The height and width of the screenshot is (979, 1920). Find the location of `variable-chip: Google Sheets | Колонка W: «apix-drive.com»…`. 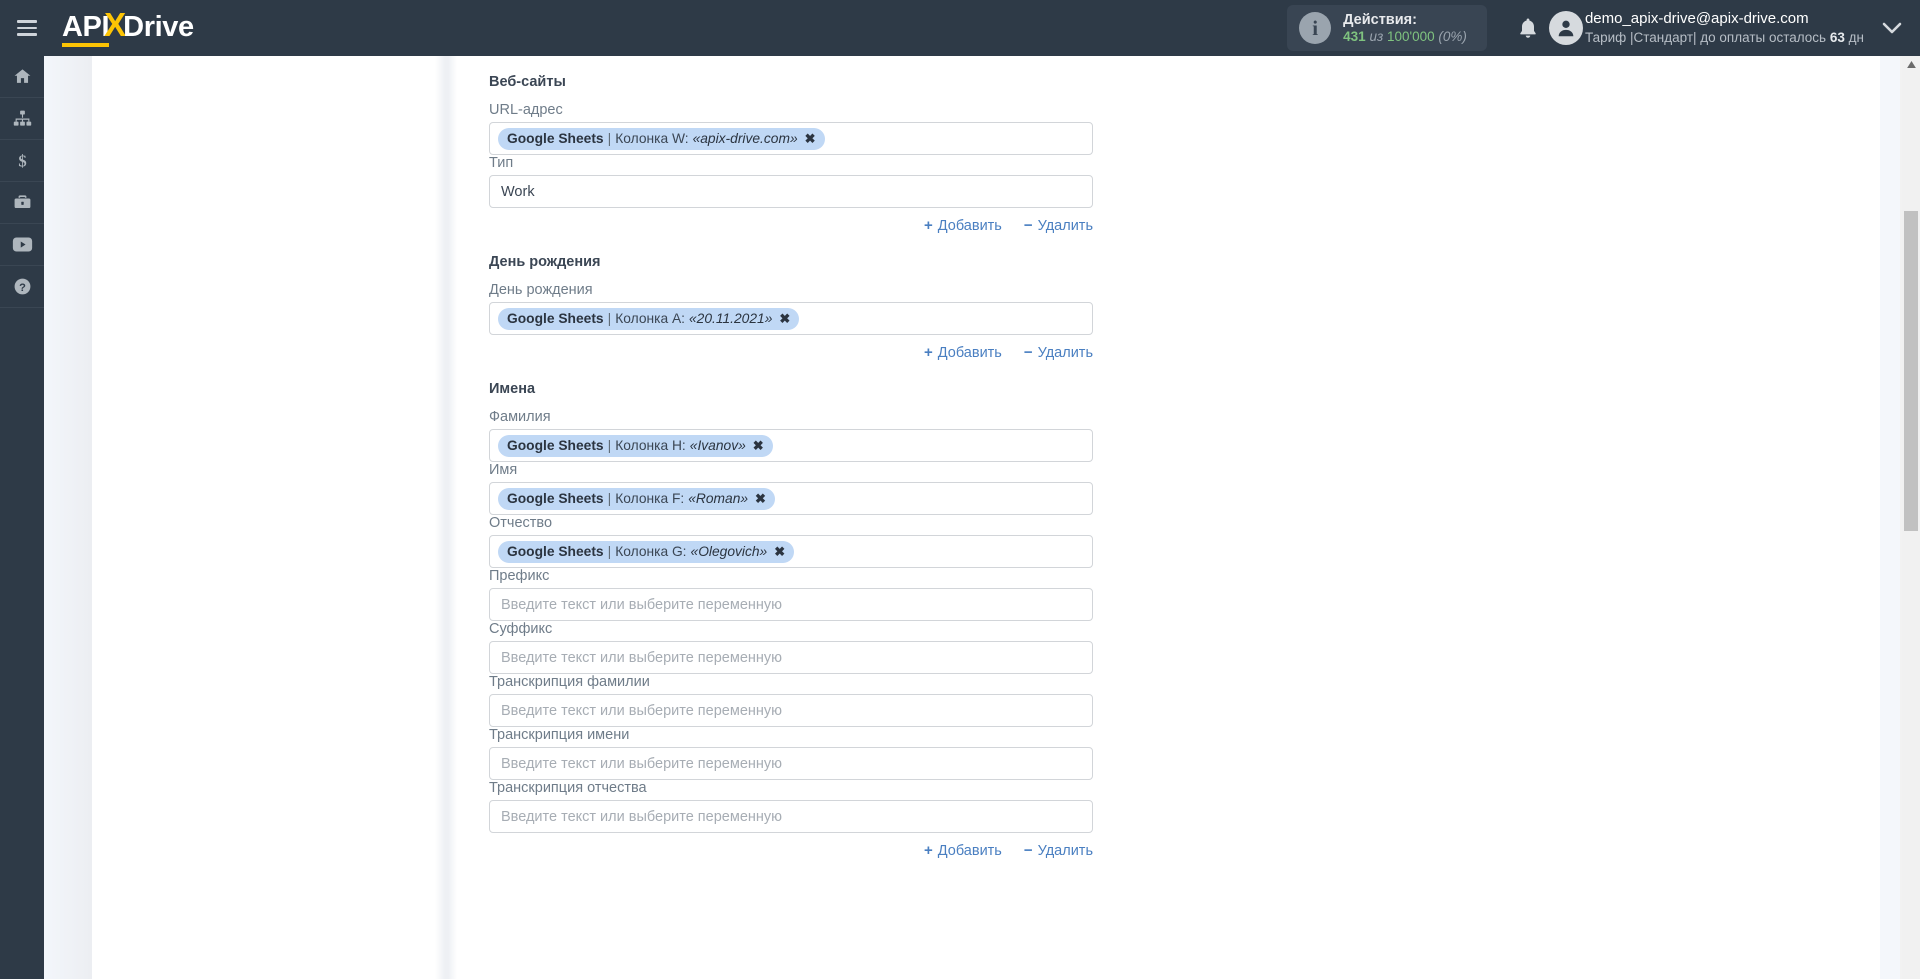

variable-chip: Google Sheets | Колонка W: «apix-drive.com»… is located at coordinates (661, 138).